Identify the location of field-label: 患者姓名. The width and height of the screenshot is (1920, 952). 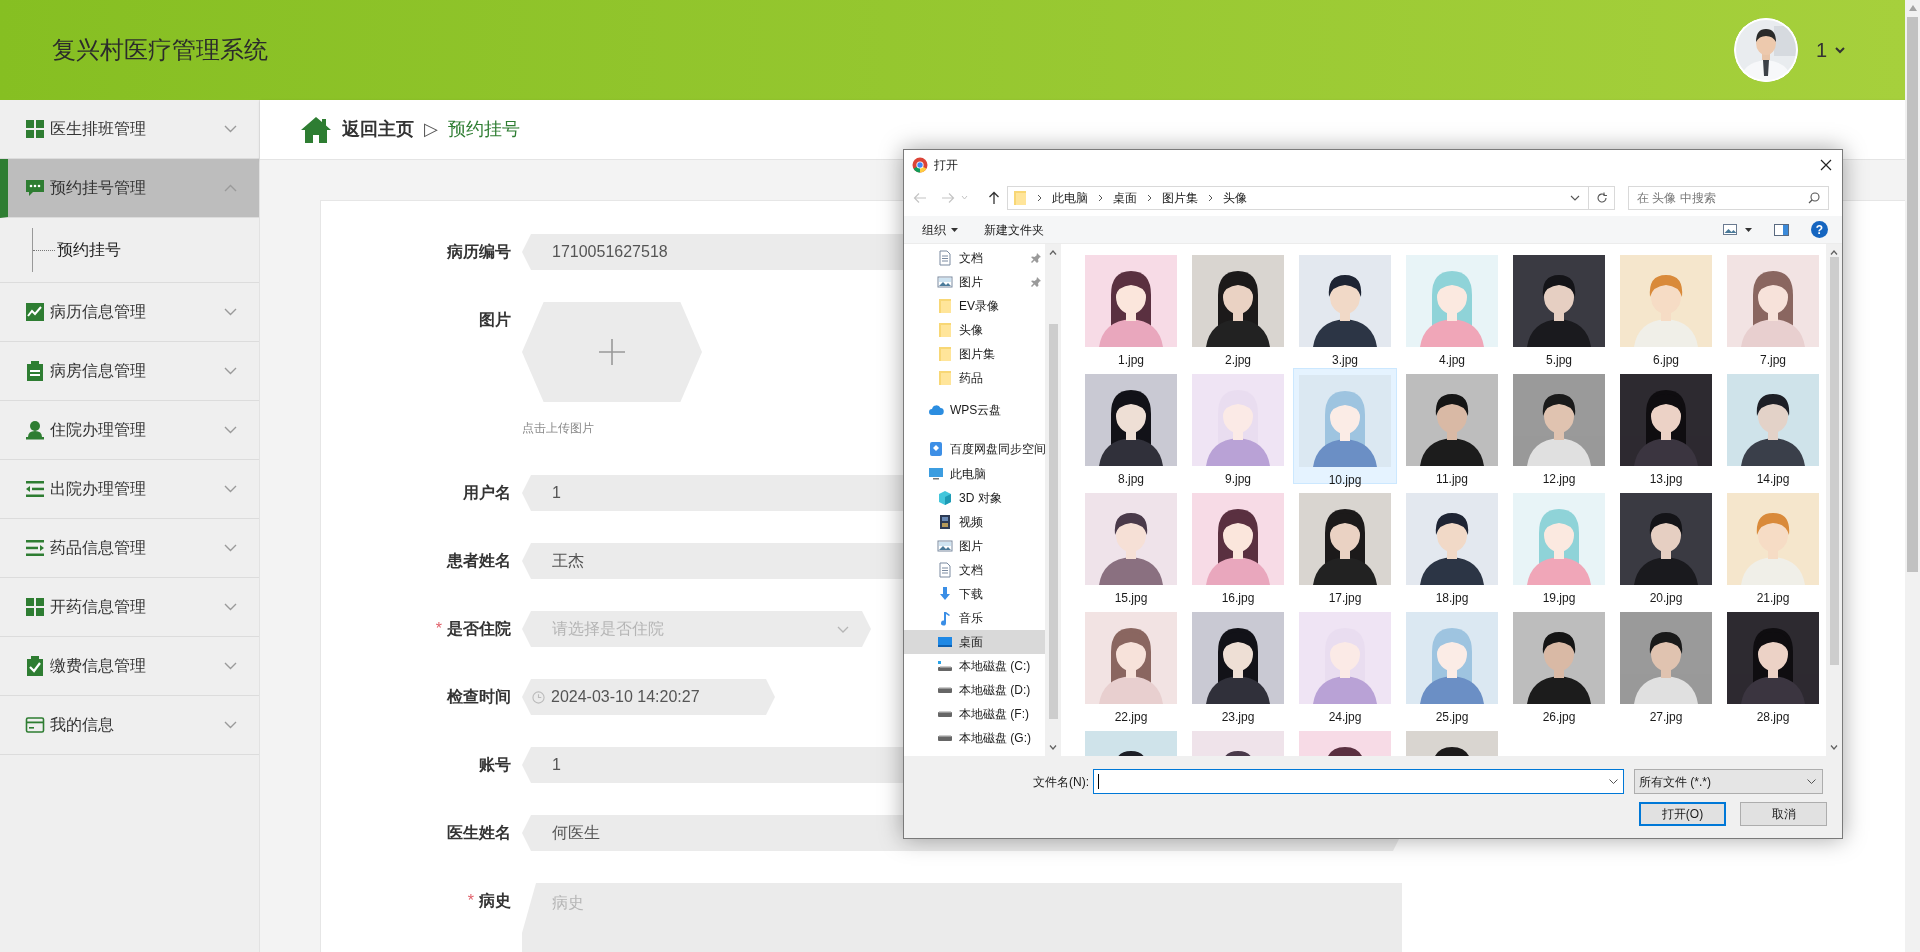
(479, 561).